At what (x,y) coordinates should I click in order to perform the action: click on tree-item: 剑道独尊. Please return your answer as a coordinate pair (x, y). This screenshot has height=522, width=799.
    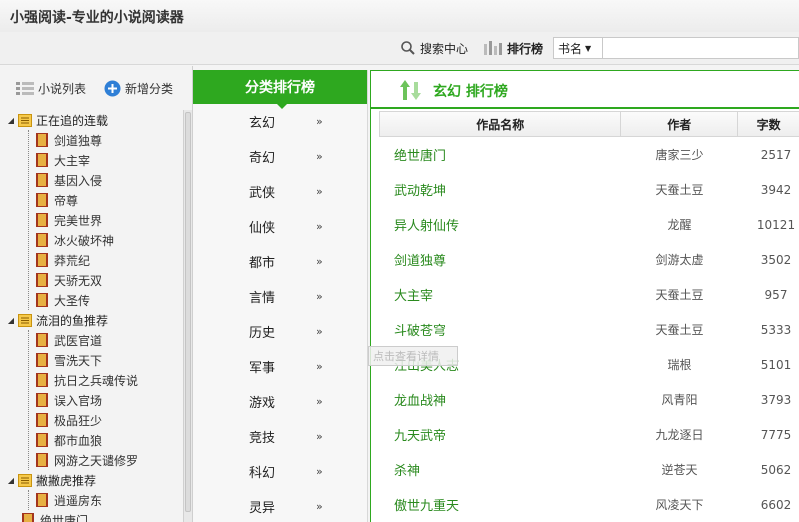
    Looking at the image, I should click on (93, 140).